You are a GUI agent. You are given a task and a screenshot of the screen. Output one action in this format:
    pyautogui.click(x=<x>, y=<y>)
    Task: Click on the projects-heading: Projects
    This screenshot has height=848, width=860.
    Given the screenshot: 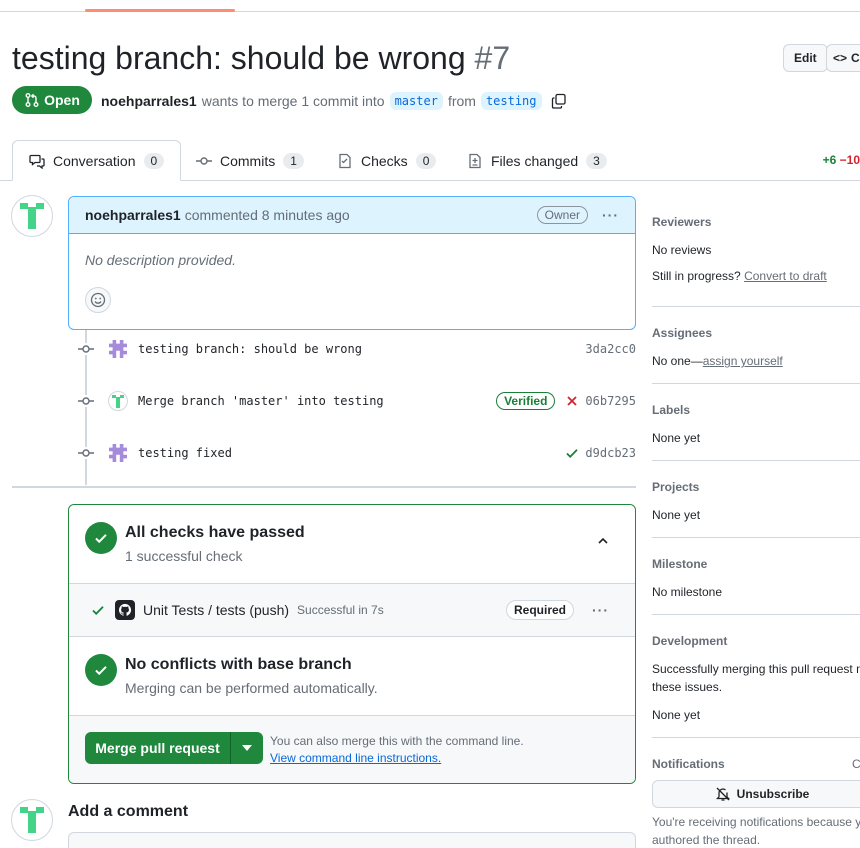 What is the action you would take?
    pyautogui.click(x=756, y=487)
    